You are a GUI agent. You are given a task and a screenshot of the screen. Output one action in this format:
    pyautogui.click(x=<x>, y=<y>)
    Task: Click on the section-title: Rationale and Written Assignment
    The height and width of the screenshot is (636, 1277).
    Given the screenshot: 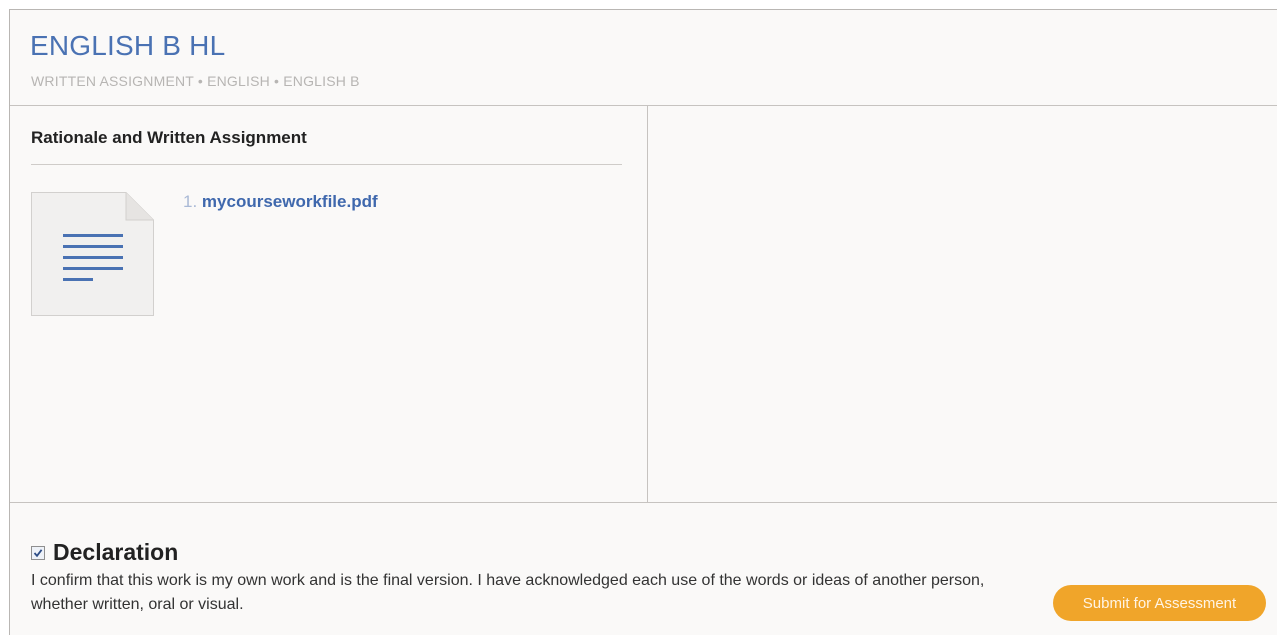 What is the action you would take?
    pyautogui.click(x=169, y=137)
    